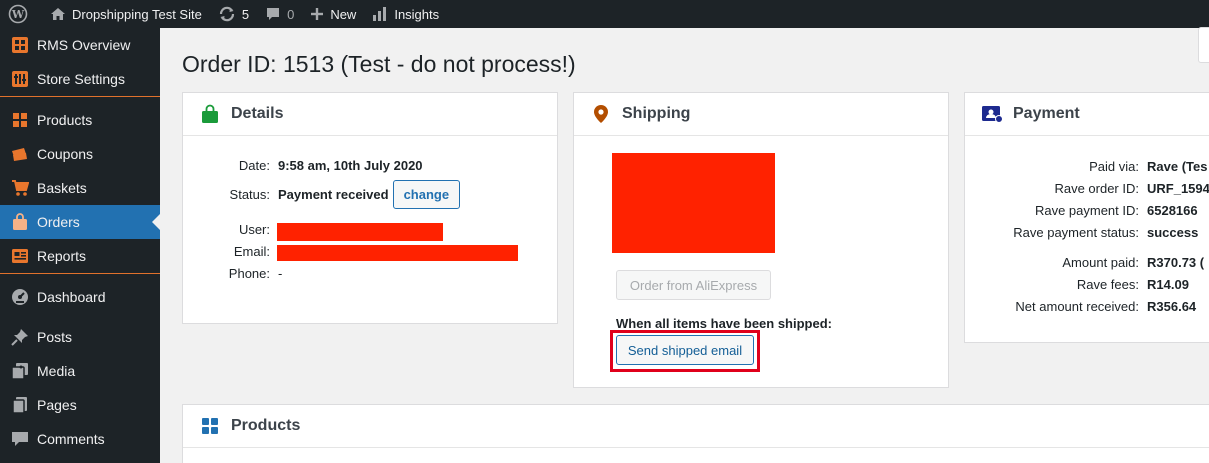  What do you see at coordinates (693, 203) in the screenshot?
I see `redacted-shipping-address` at bounding box center [693, 203].